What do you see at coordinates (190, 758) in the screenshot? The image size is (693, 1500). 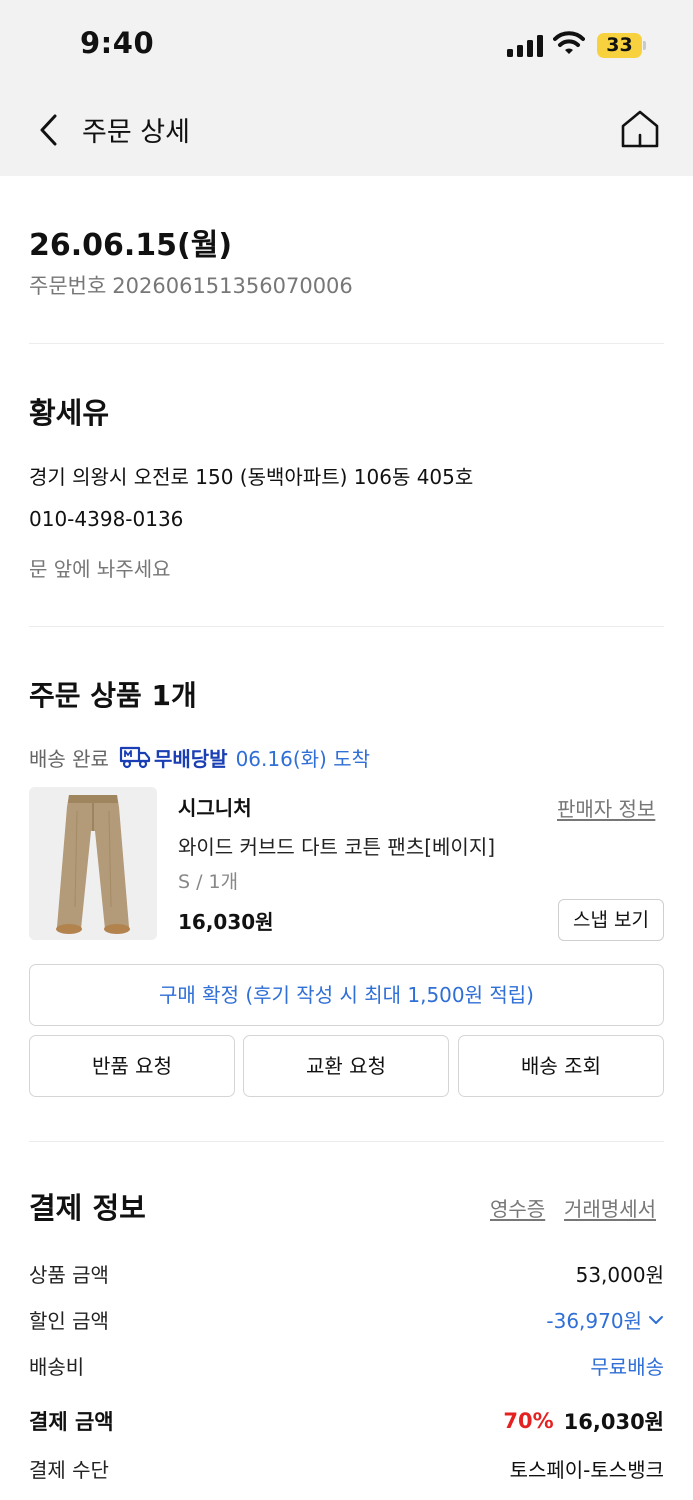 I see `free-shipping-badge: 무배당발` at bounding box center [190, 758].